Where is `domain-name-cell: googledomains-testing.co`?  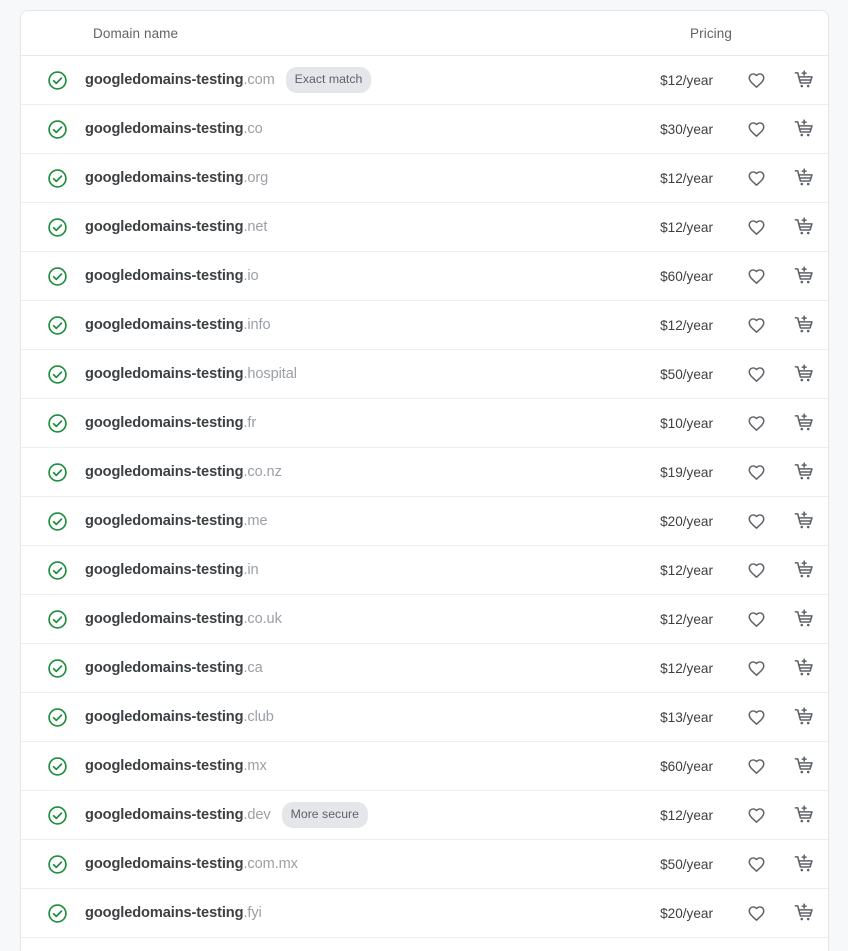
domain-name-cell: googledomains-testing.co is located at coordinates (372, 129).